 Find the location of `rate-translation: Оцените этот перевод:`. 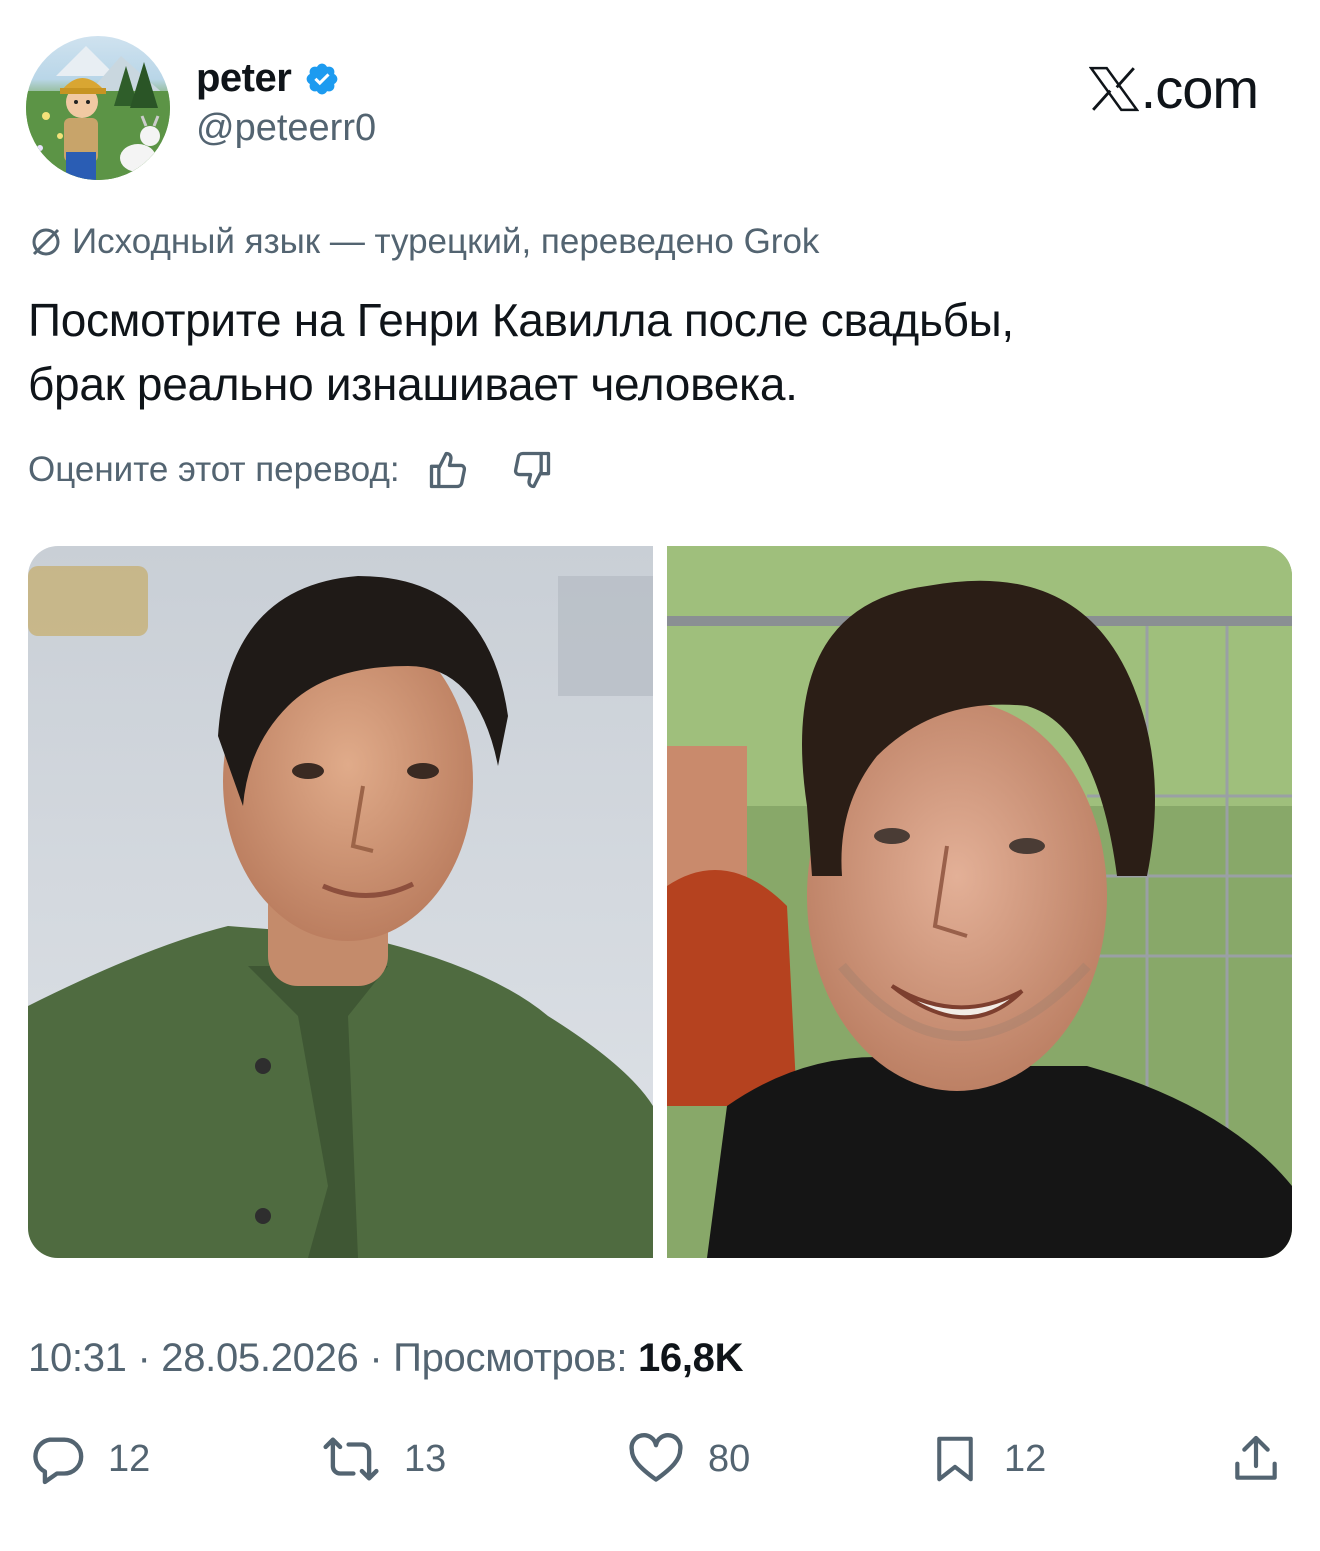

rate-translation: Оцените этот перевод: is located at coordinates (291, 470).